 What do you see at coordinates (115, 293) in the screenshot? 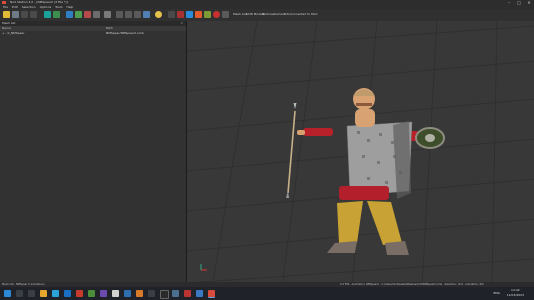
I see `app-white-icon` at bounding box center [115, 293].